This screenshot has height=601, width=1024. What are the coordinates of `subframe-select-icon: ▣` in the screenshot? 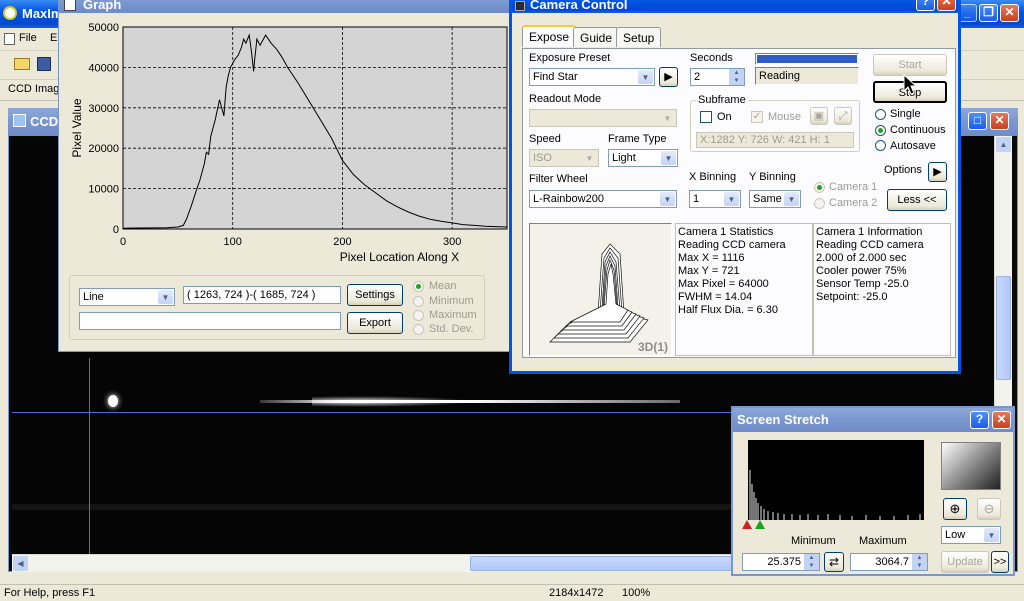 It's located at (819, 116).